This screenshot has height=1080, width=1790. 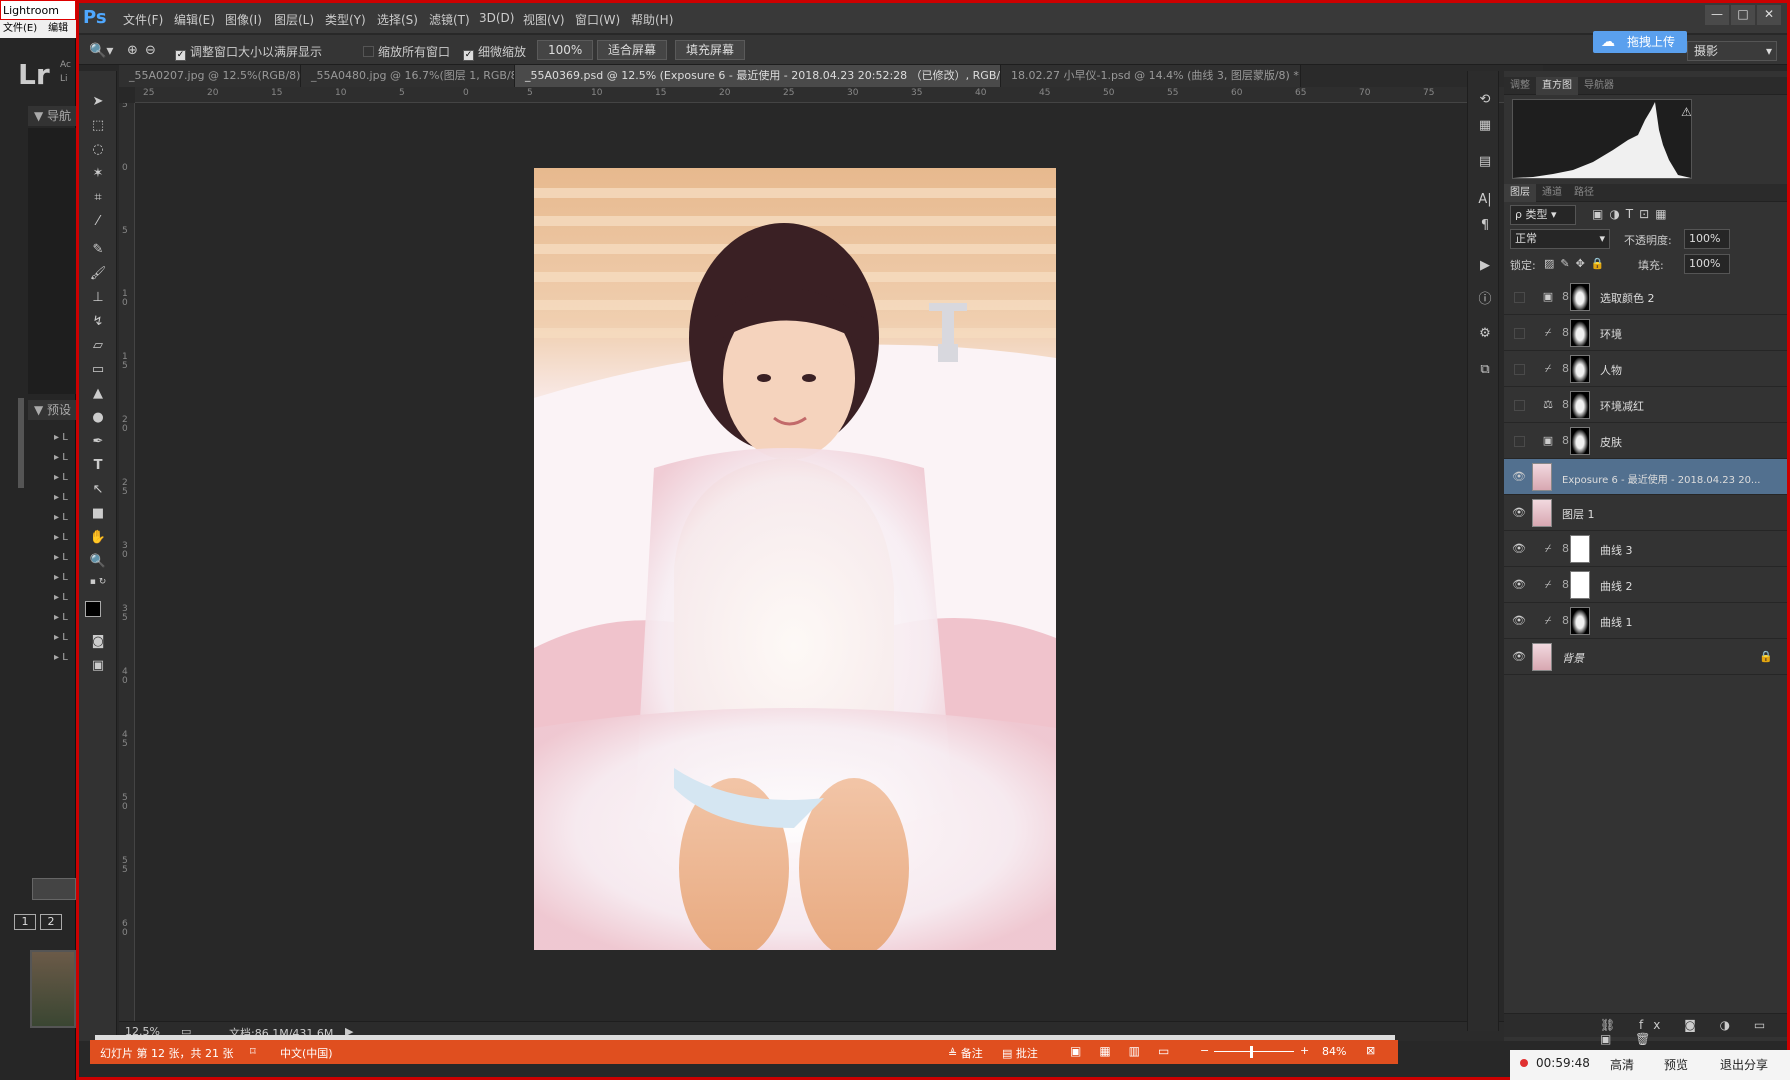 What do you see at coordinates (1645, 441) in the screenshot?
I see `layer-row: ▣ 8 皮肤` at bounding box center [1645, 441].